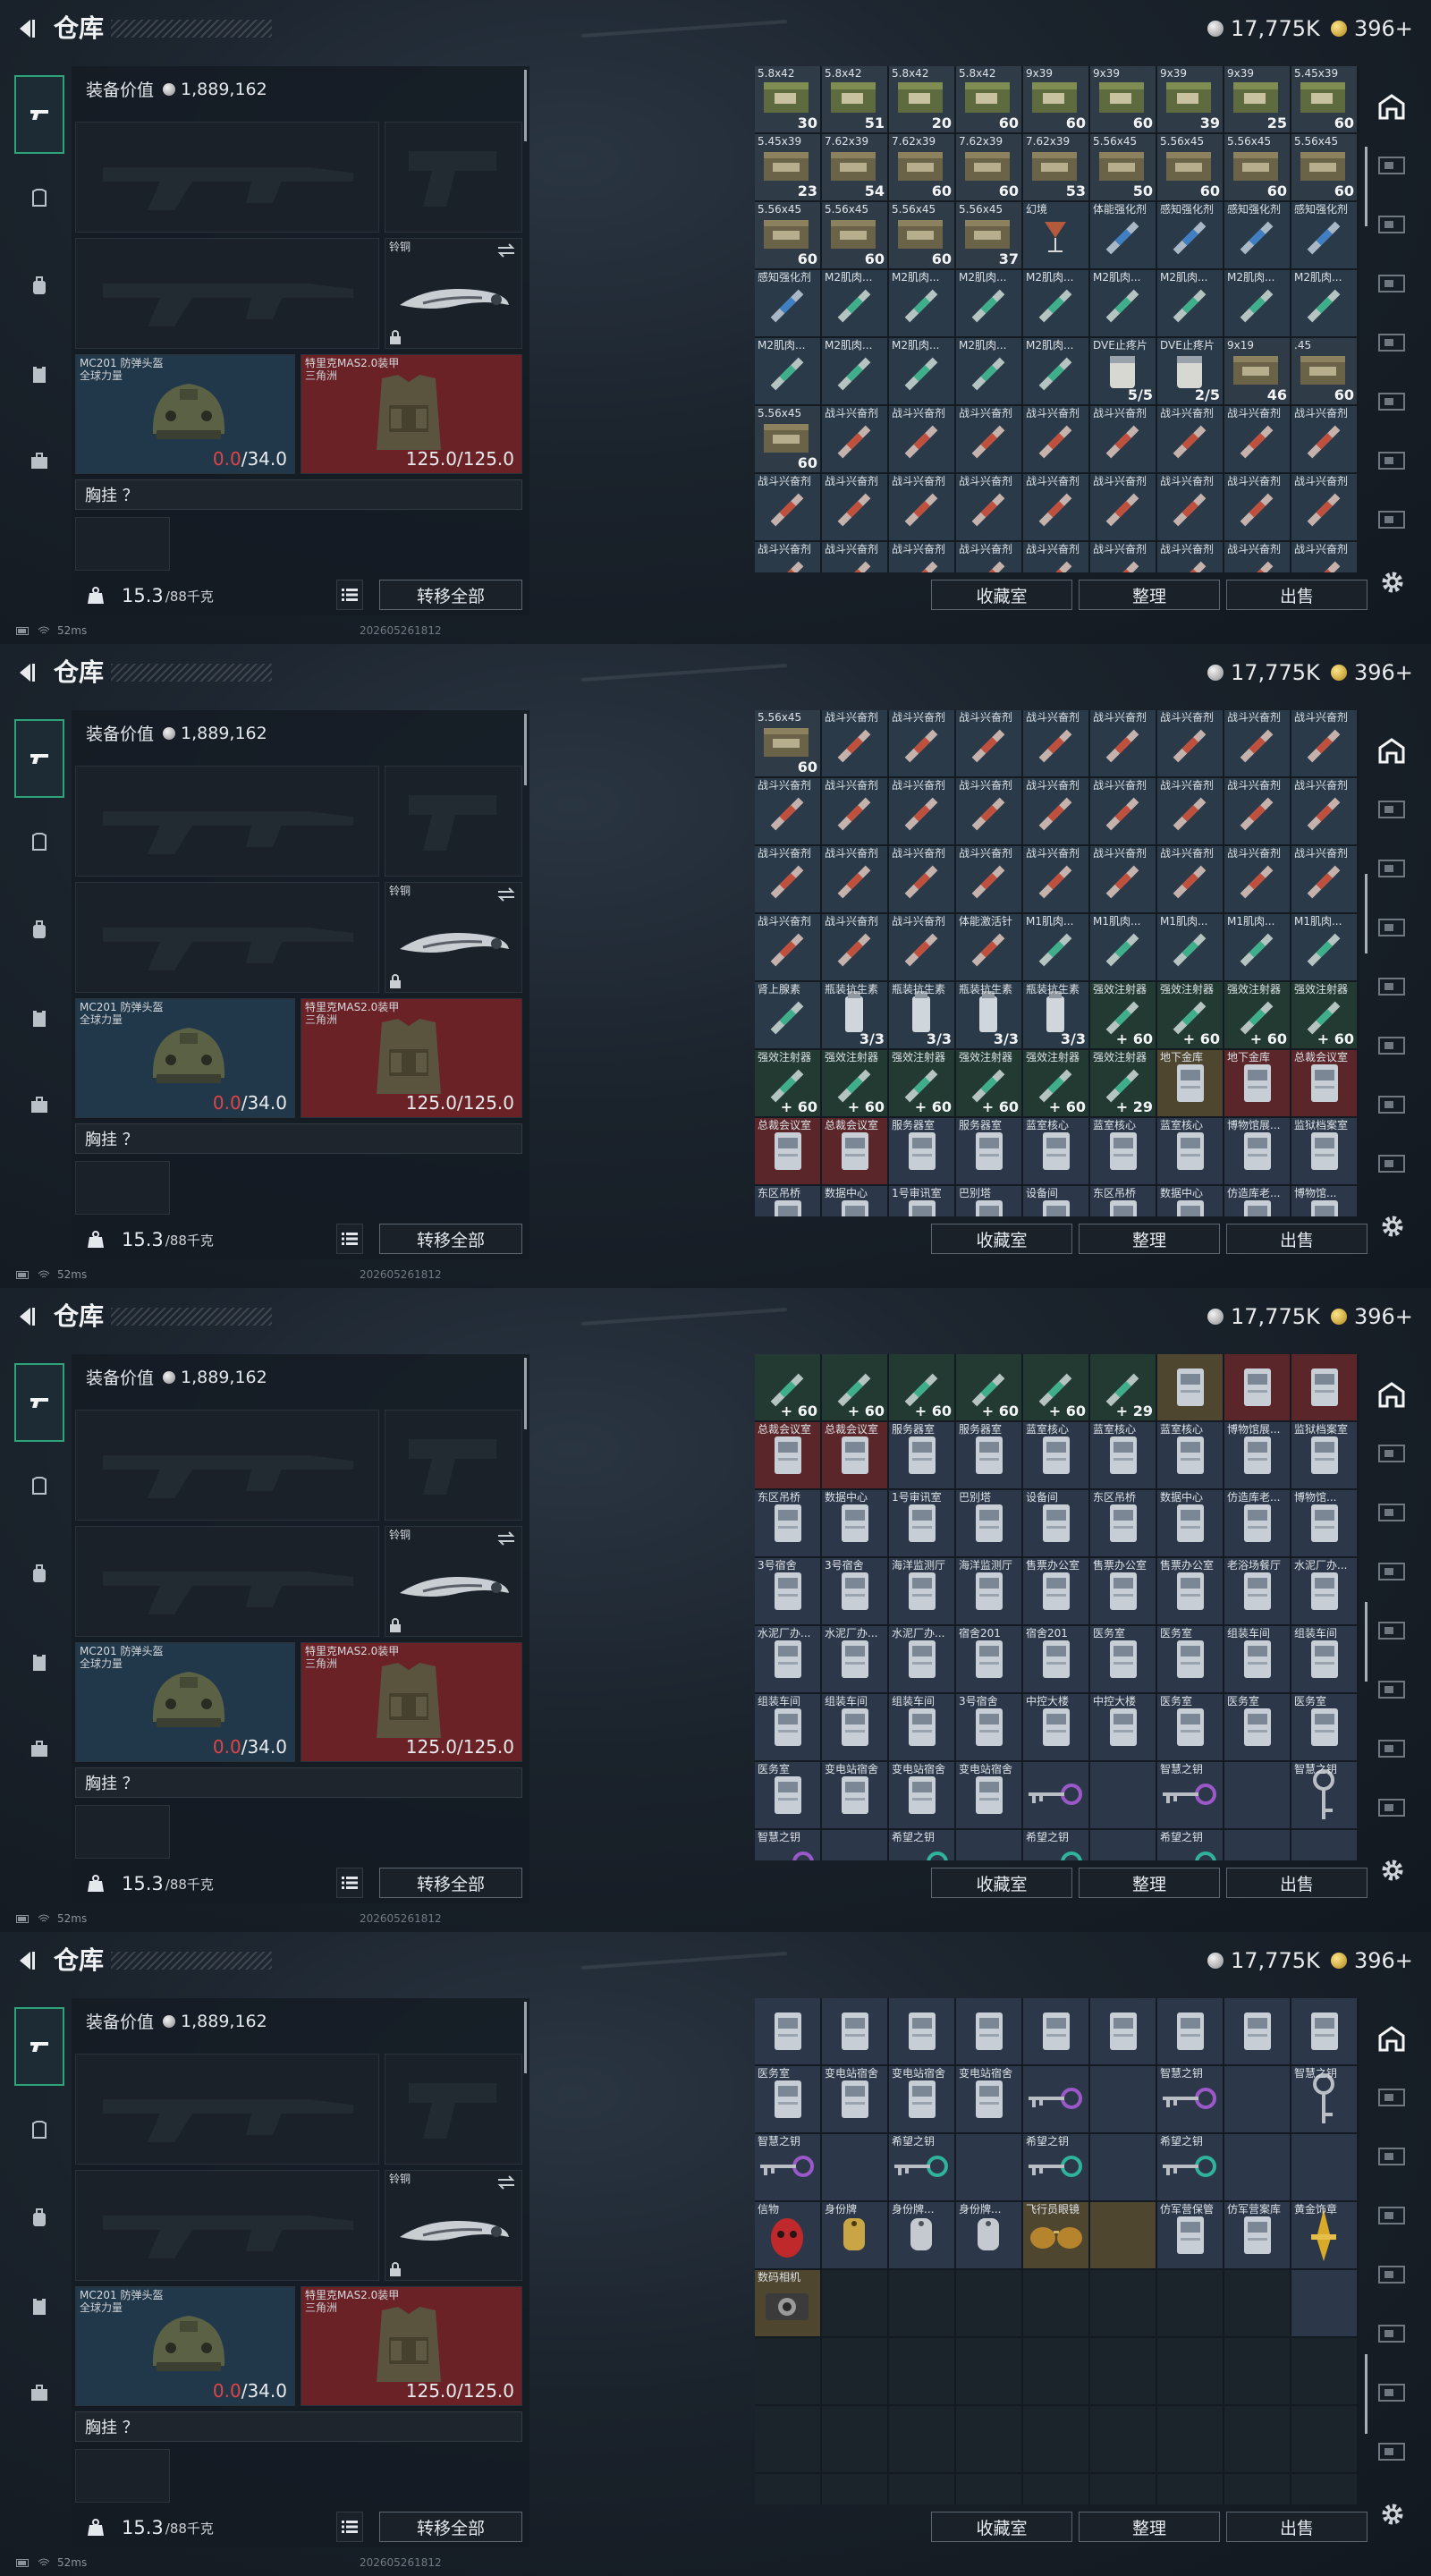 This screenshot has height=2576, width=1431. What do you see at coordinates (39, 1402) in the screenshot?
I see `tab-weapons` at bounding box center [39, 1402].